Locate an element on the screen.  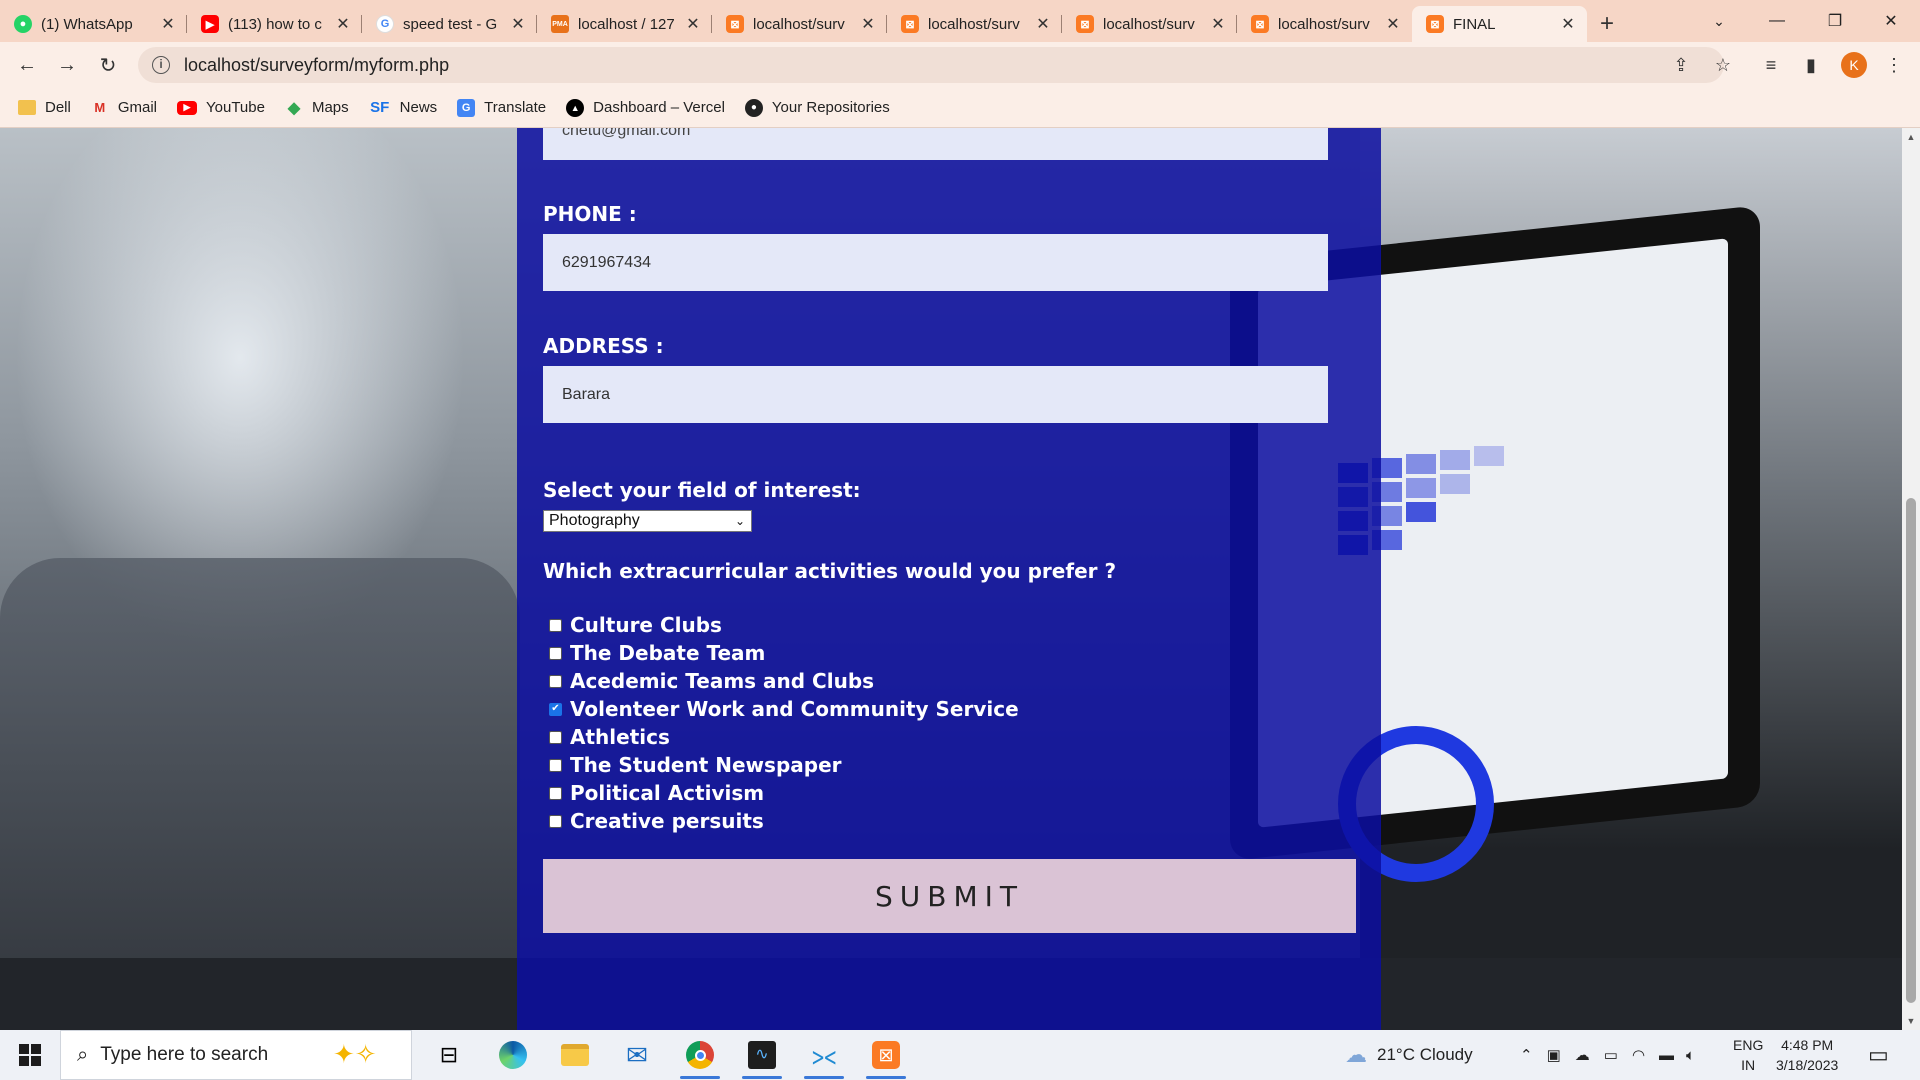
language-indicator: ENG IN is located at coordinates (1748, 1055).